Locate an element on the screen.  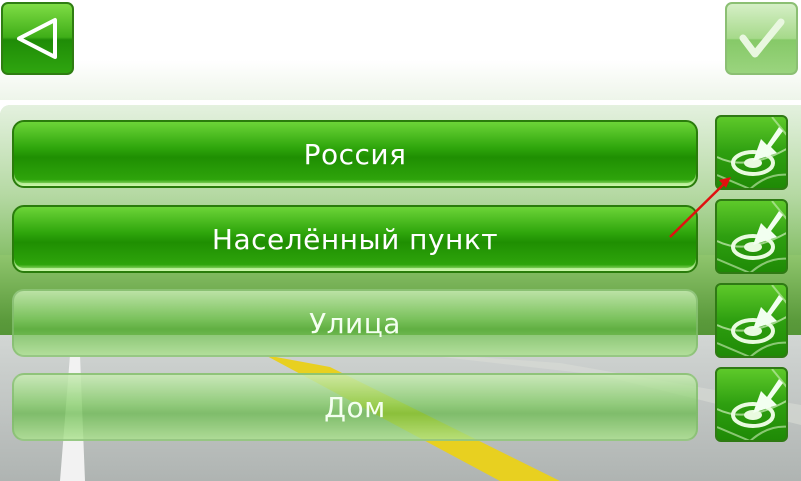
list-item-settlement: Населённый пункт is located at coordinates (355, 239).